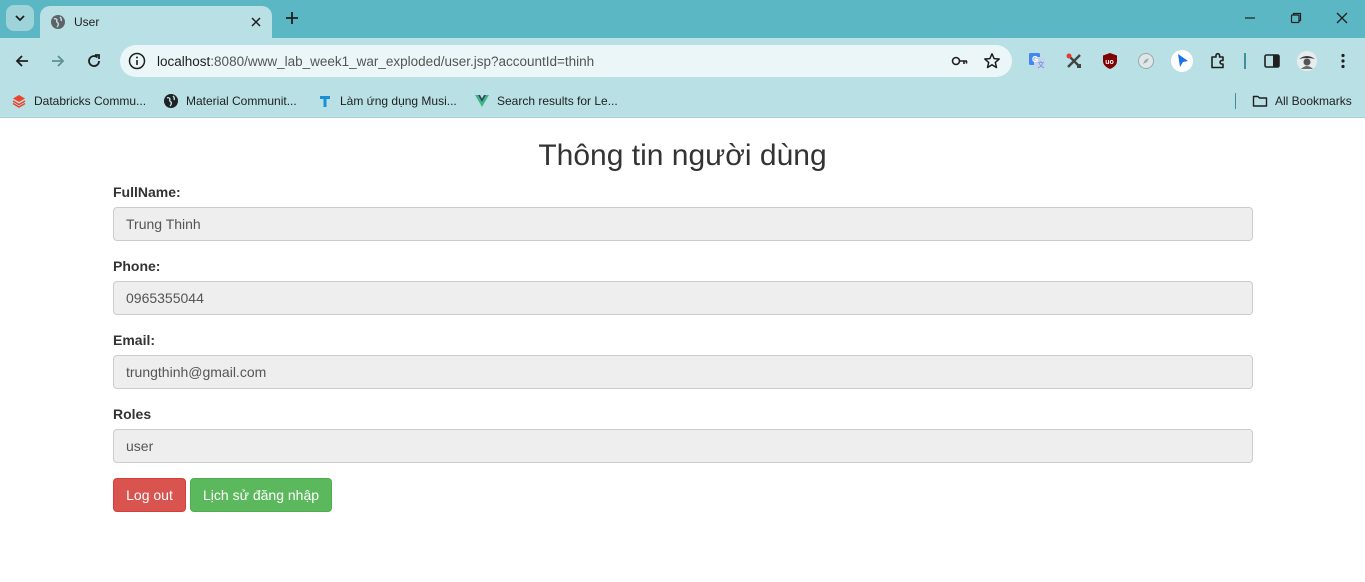  Describe the element at coordinates (132, 414) in the screenshot. I see `roles-label: Roles` at that location.